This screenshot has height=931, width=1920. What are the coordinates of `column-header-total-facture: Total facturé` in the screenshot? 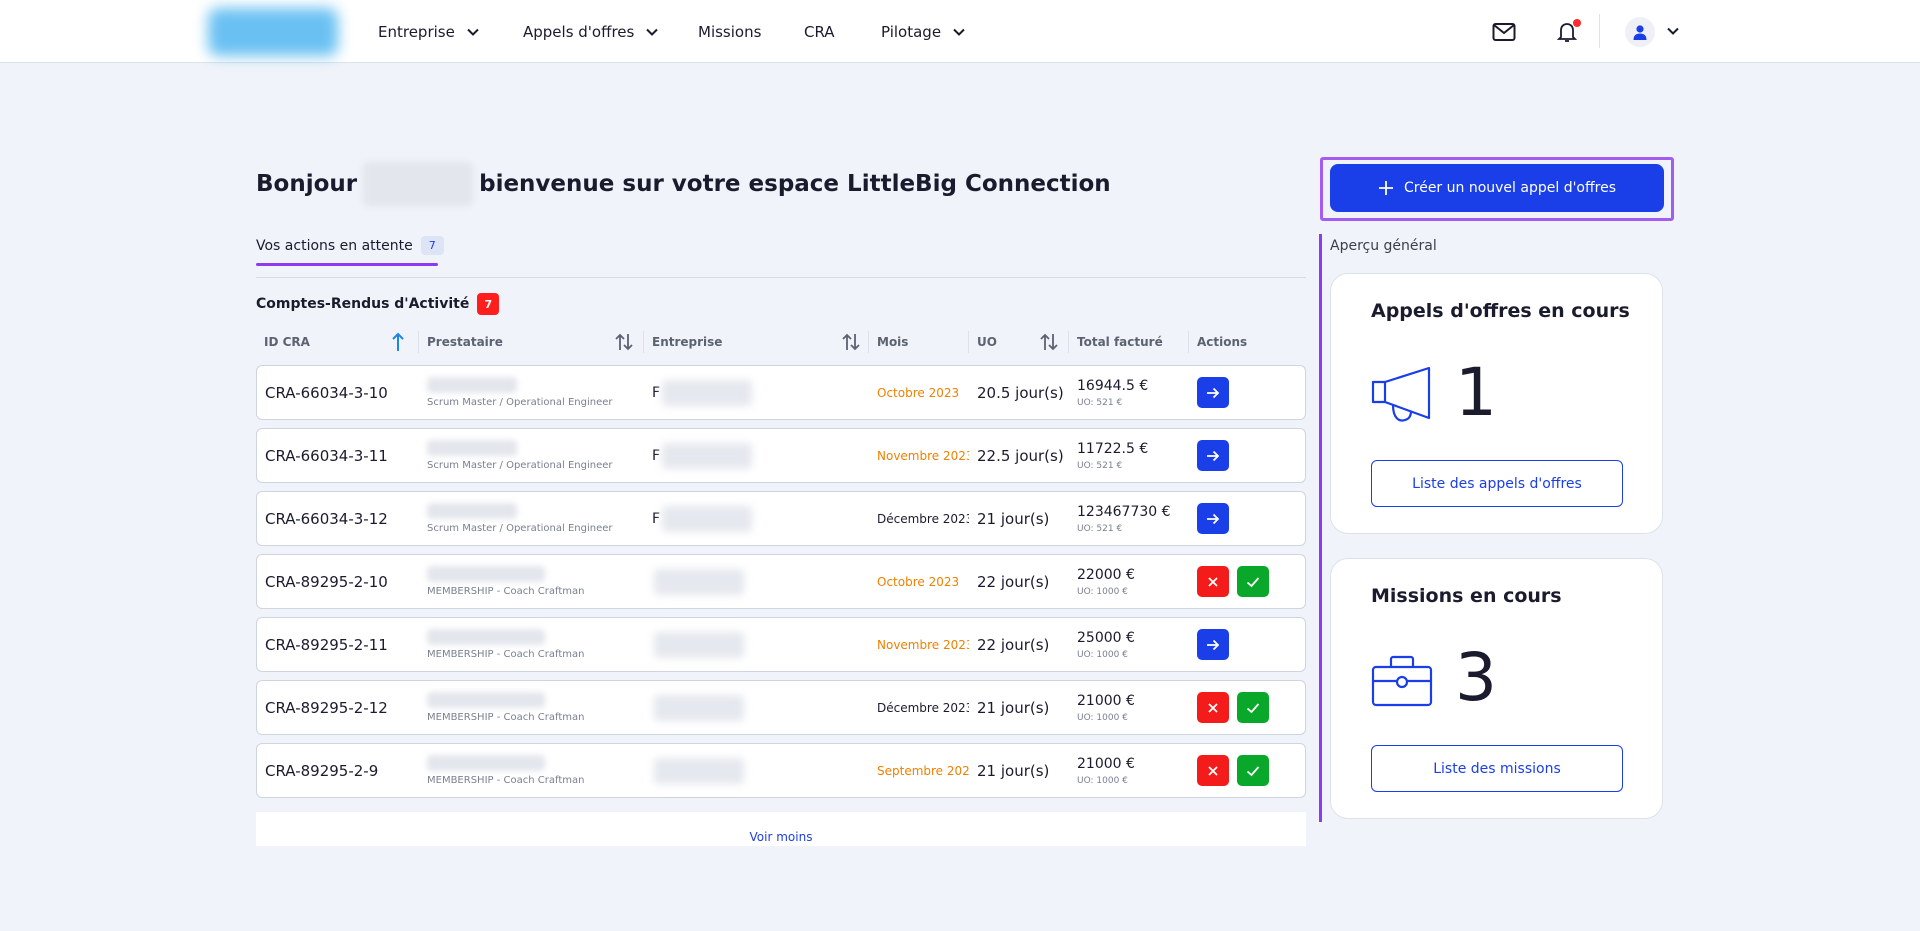 It's located at (1116, 342).